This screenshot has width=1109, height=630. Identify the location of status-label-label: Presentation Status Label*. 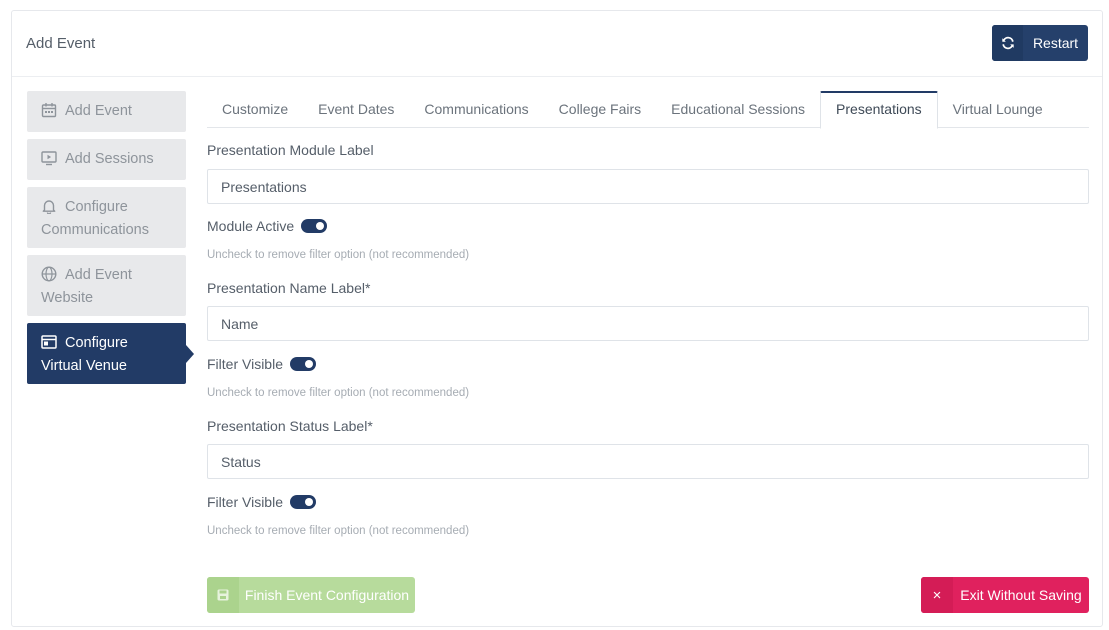
(290, 426).